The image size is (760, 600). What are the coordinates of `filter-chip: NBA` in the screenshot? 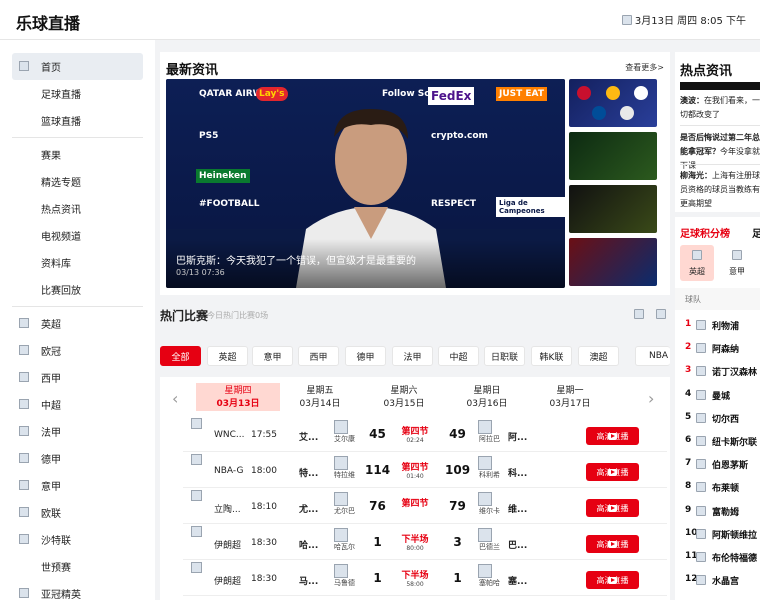 It's located at (652, 356).